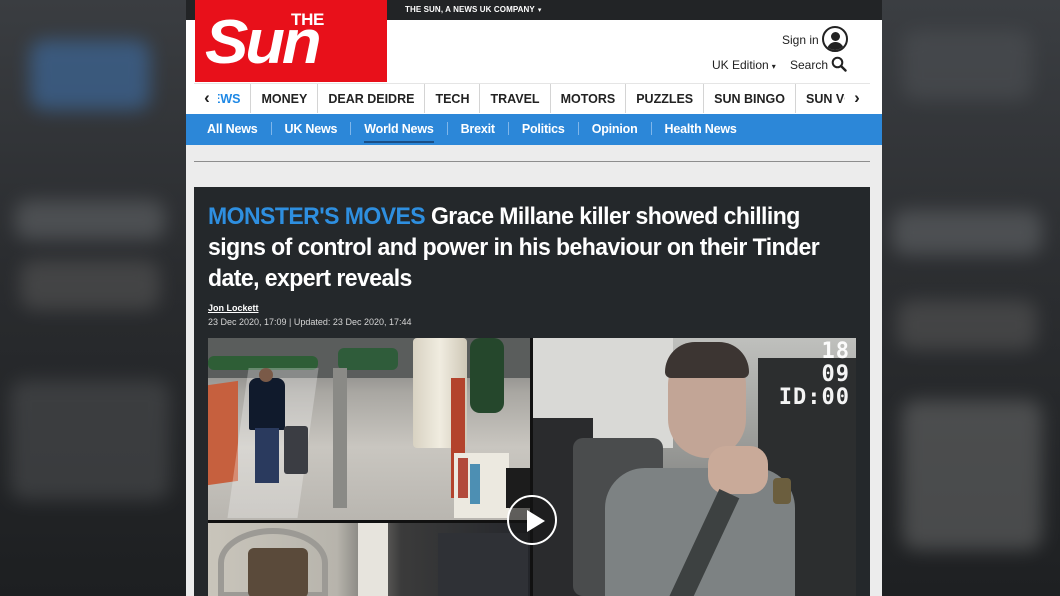 The width and height of the screenshot is (1060, 596). What do you see at coordinates (478, 129) in the screenshot?
I see `subnav-item-brexit: Brexit` at bounding box center [478, 129].